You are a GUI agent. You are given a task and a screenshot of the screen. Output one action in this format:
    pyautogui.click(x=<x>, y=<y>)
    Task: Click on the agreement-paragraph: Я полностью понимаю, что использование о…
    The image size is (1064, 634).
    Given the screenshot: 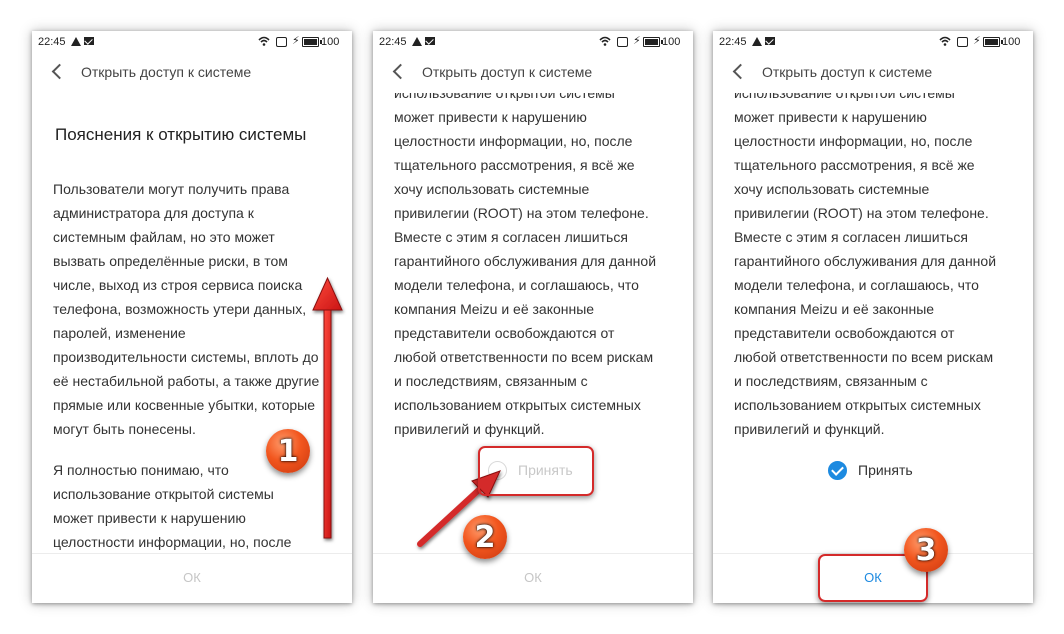 What is the action you would take?
    pyautogui.click(x=172, y=506)
    